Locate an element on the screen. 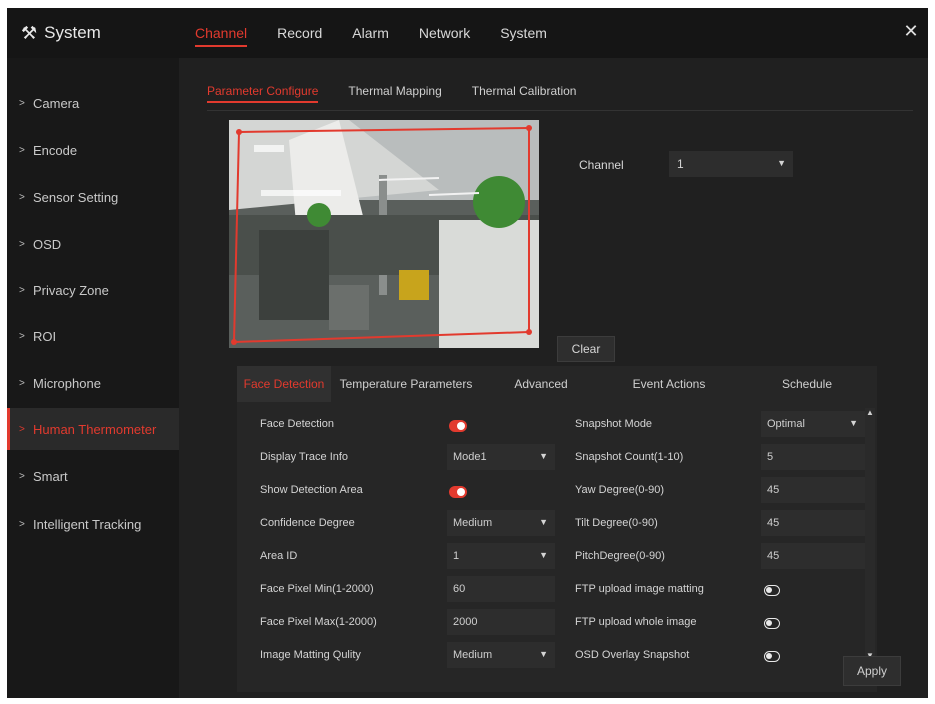  snapshot-mode-select: Optimal ▼ is located at coordinates (813, 424).